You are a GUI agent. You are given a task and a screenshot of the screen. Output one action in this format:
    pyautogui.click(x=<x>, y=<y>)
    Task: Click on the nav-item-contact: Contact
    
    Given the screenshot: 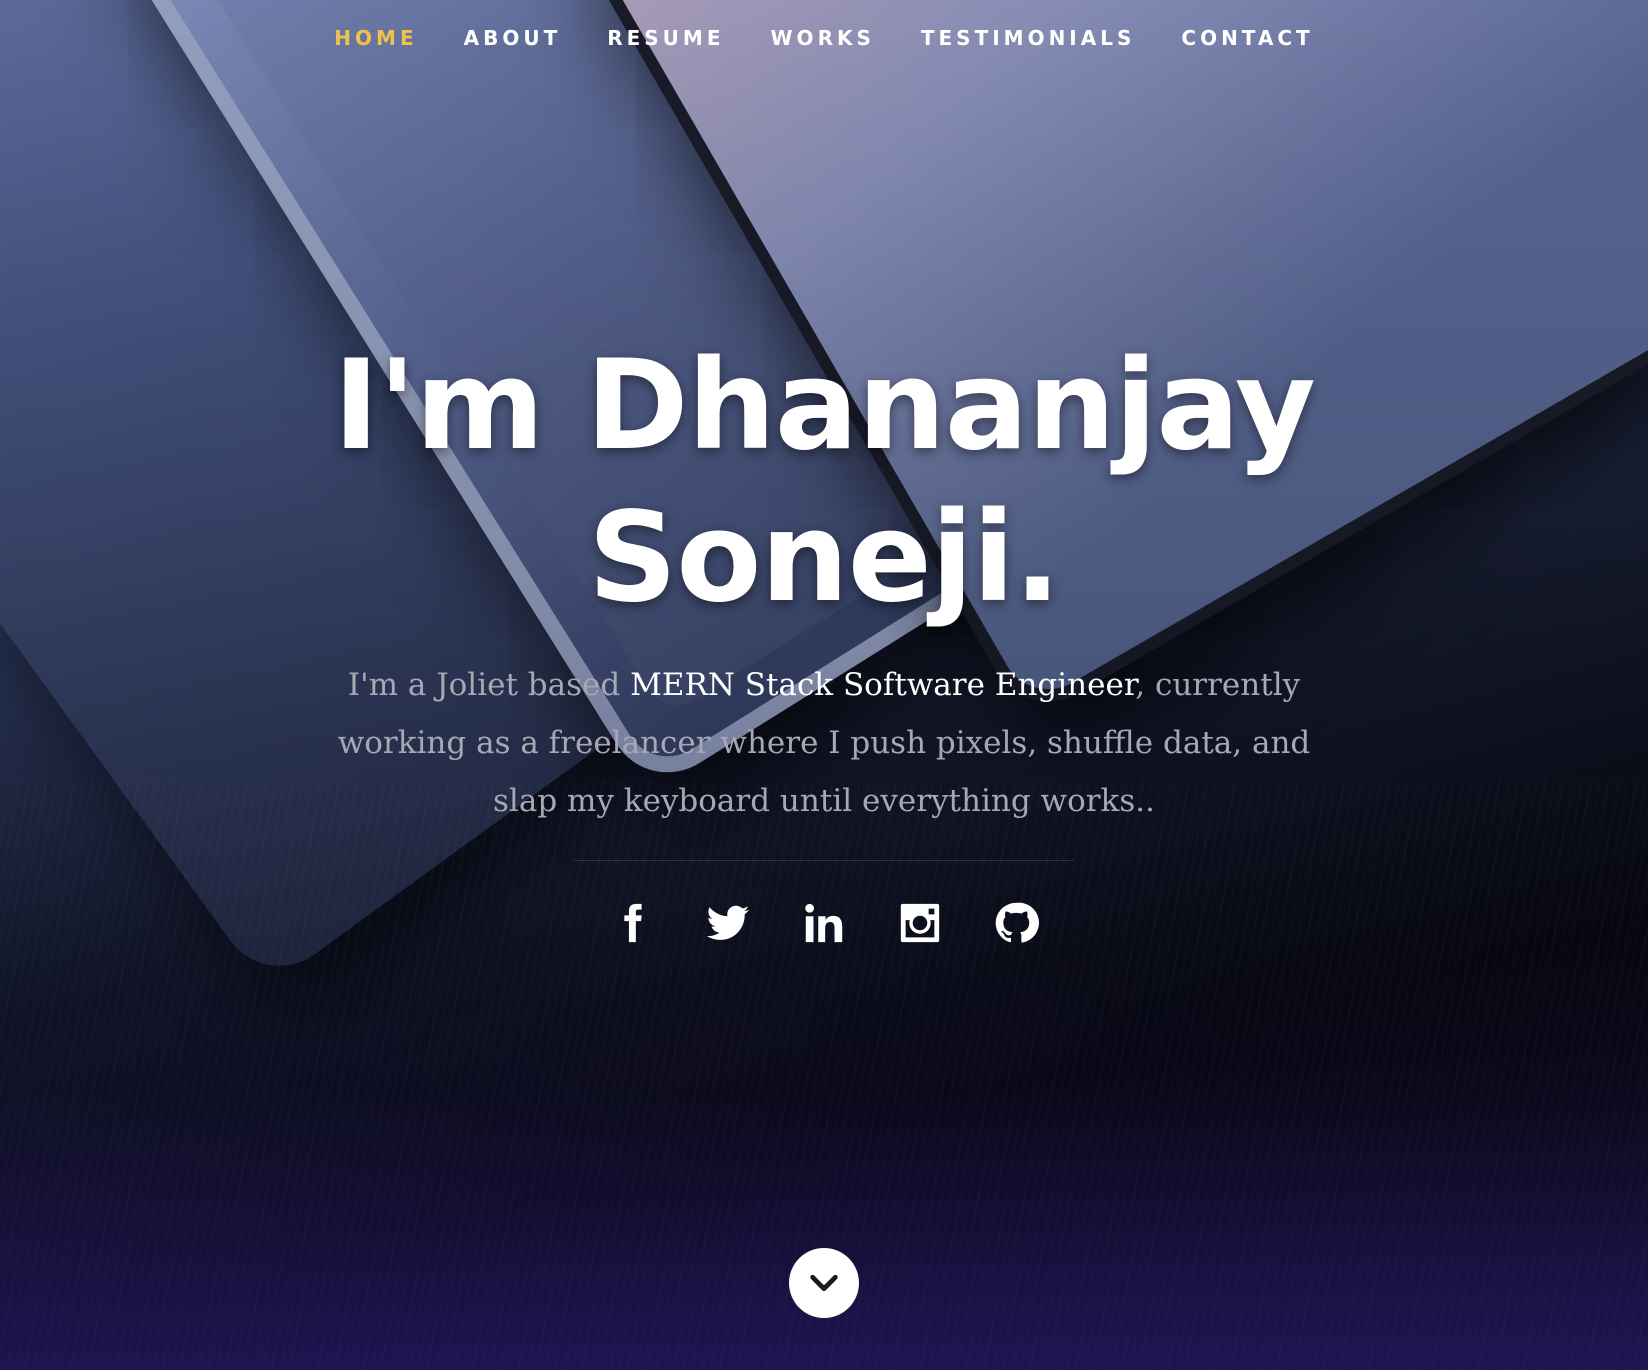 What is the action you would take?
    pyautogui.click(x=1247, y=38)
    